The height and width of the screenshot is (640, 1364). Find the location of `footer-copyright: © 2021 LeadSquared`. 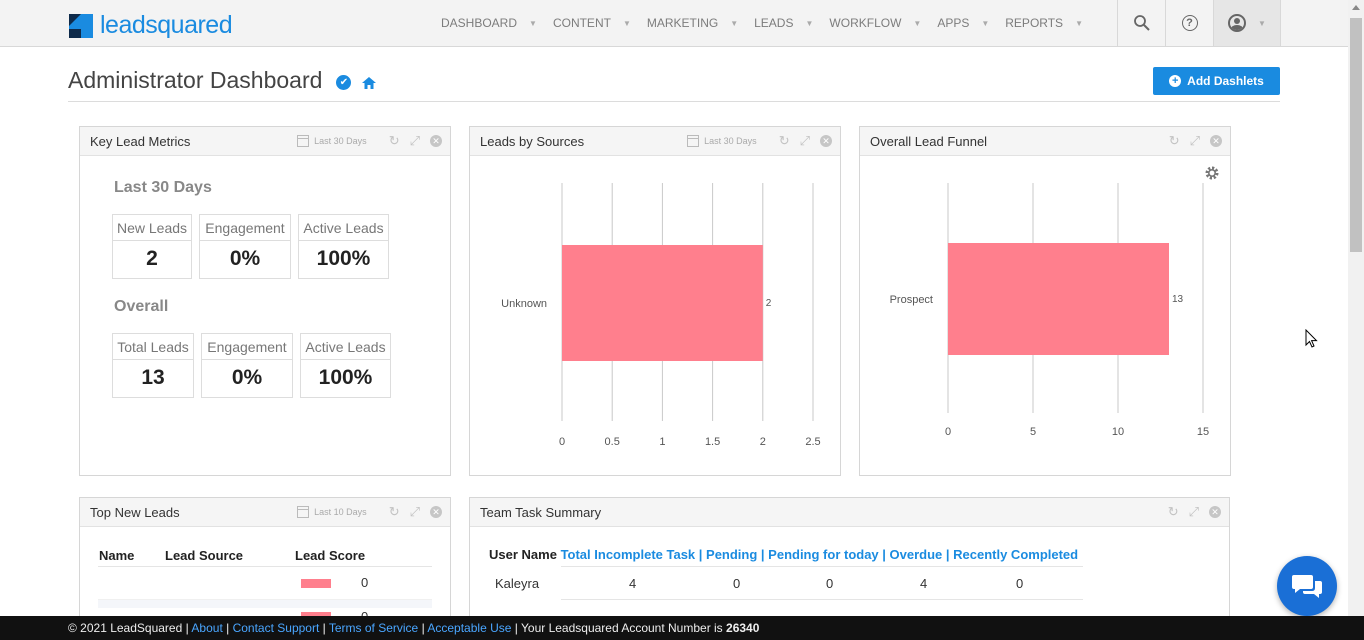

footer-copyright: © 2021 LeadSquared is located at coordinates (125, 628).